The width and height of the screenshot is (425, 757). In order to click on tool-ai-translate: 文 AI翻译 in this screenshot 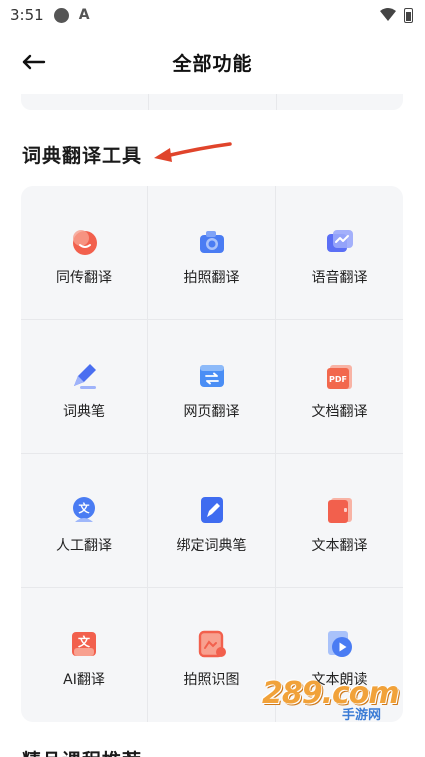, I will do `click(84, 655)`.